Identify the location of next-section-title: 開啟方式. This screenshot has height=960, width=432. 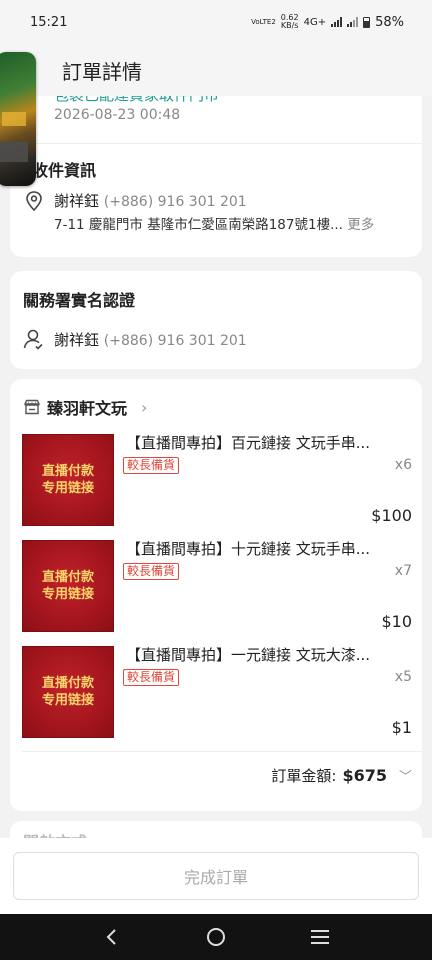
(55, 833).